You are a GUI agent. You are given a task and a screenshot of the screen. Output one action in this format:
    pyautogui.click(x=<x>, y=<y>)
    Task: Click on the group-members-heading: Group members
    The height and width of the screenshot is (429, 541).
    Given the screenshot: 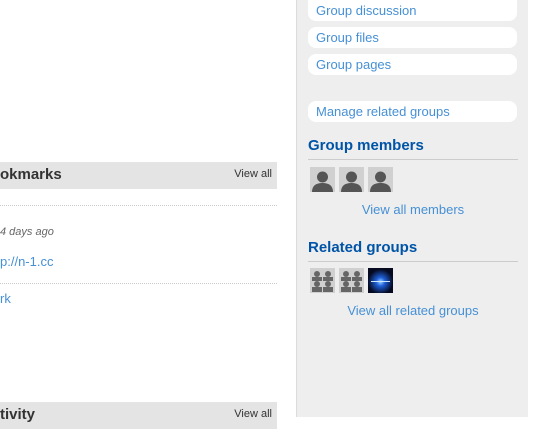 What is the action you would take?
    pyautogui.click(x=413, y=148)
    